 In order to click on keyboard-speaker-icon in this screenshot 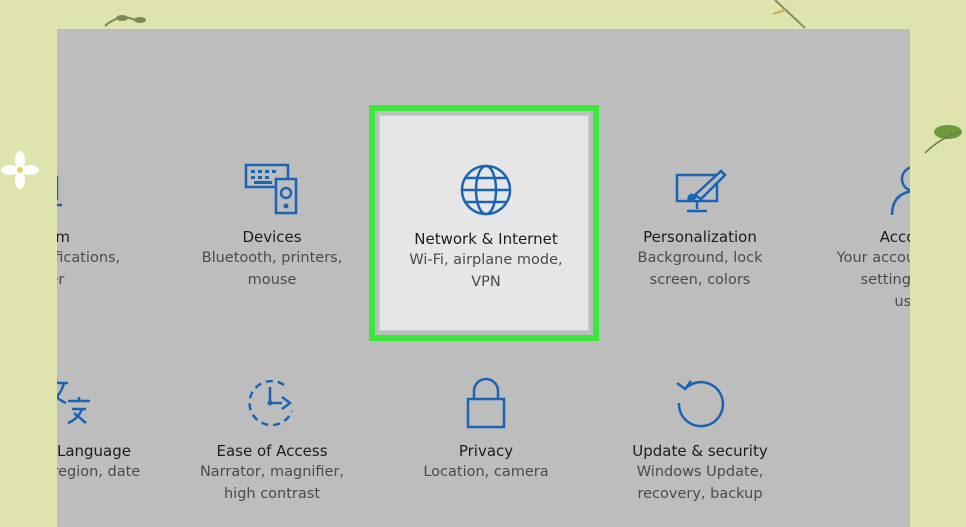, I will do `click(271, 189)`.